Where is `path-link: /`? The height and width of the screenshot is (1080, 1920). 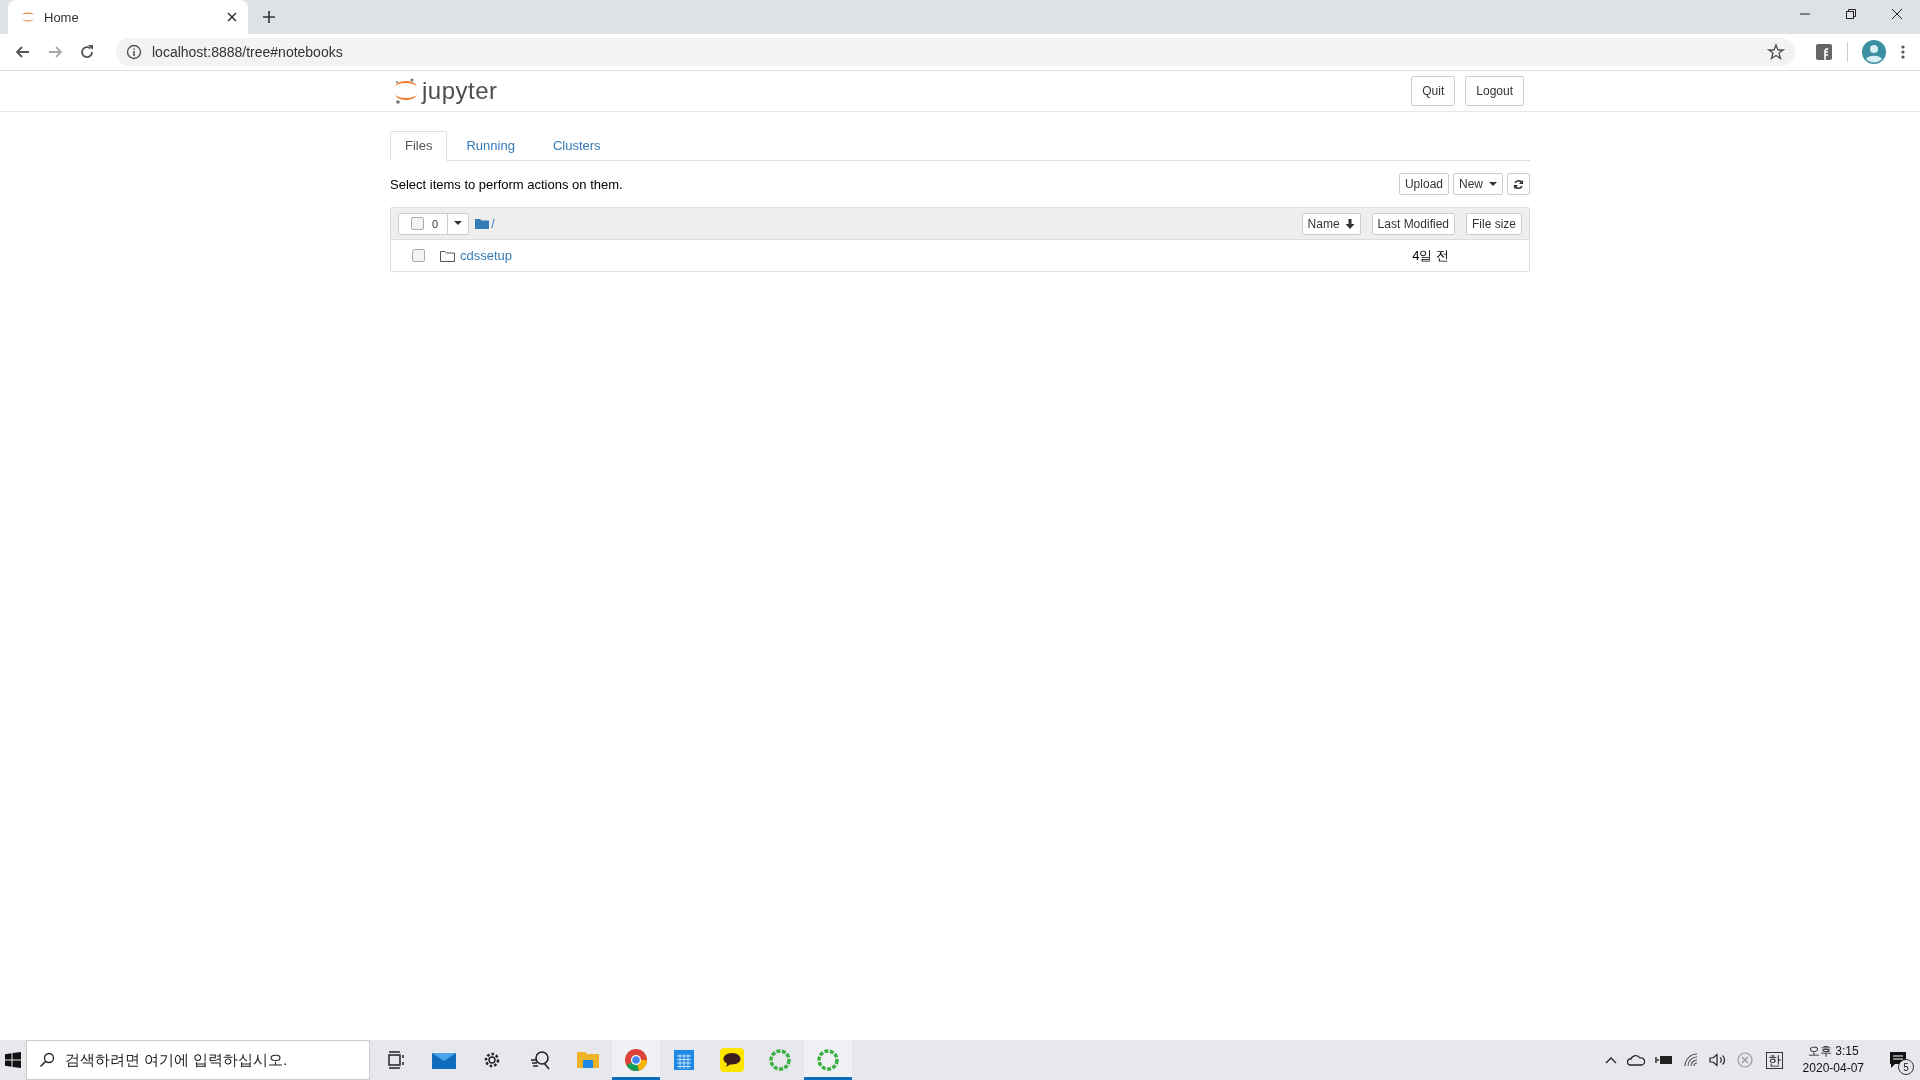 path-link: / is located at coordinates (493, 223).